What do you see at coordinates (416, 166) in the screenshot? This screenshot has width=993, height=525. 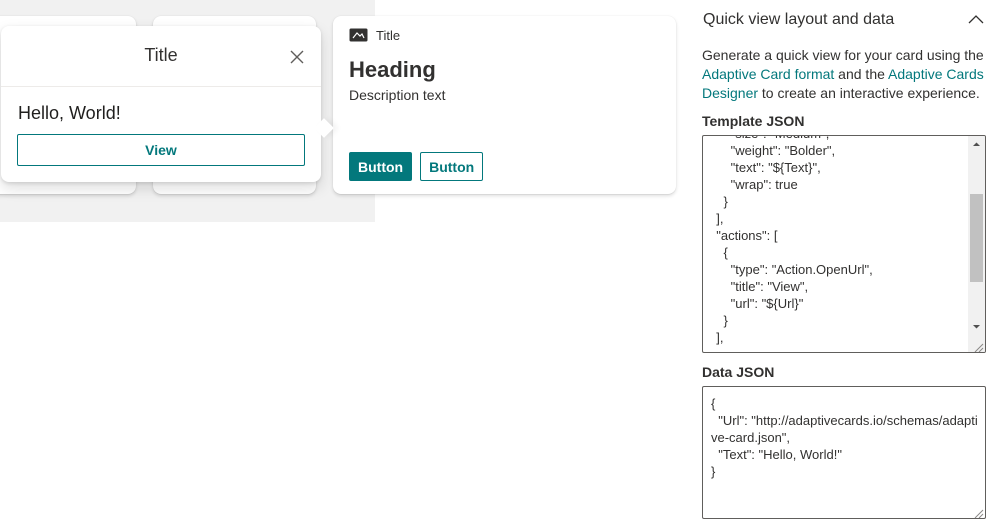 I see `card-actions: Button Button` at bounding box center [416, 166].